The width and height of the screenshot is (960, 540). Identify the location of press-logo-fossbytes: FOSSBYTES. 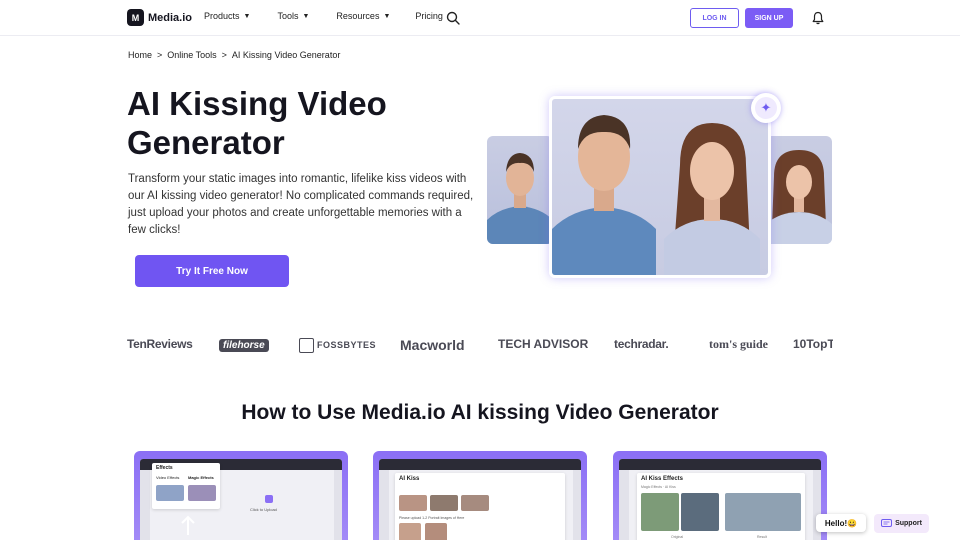
(337, 345).